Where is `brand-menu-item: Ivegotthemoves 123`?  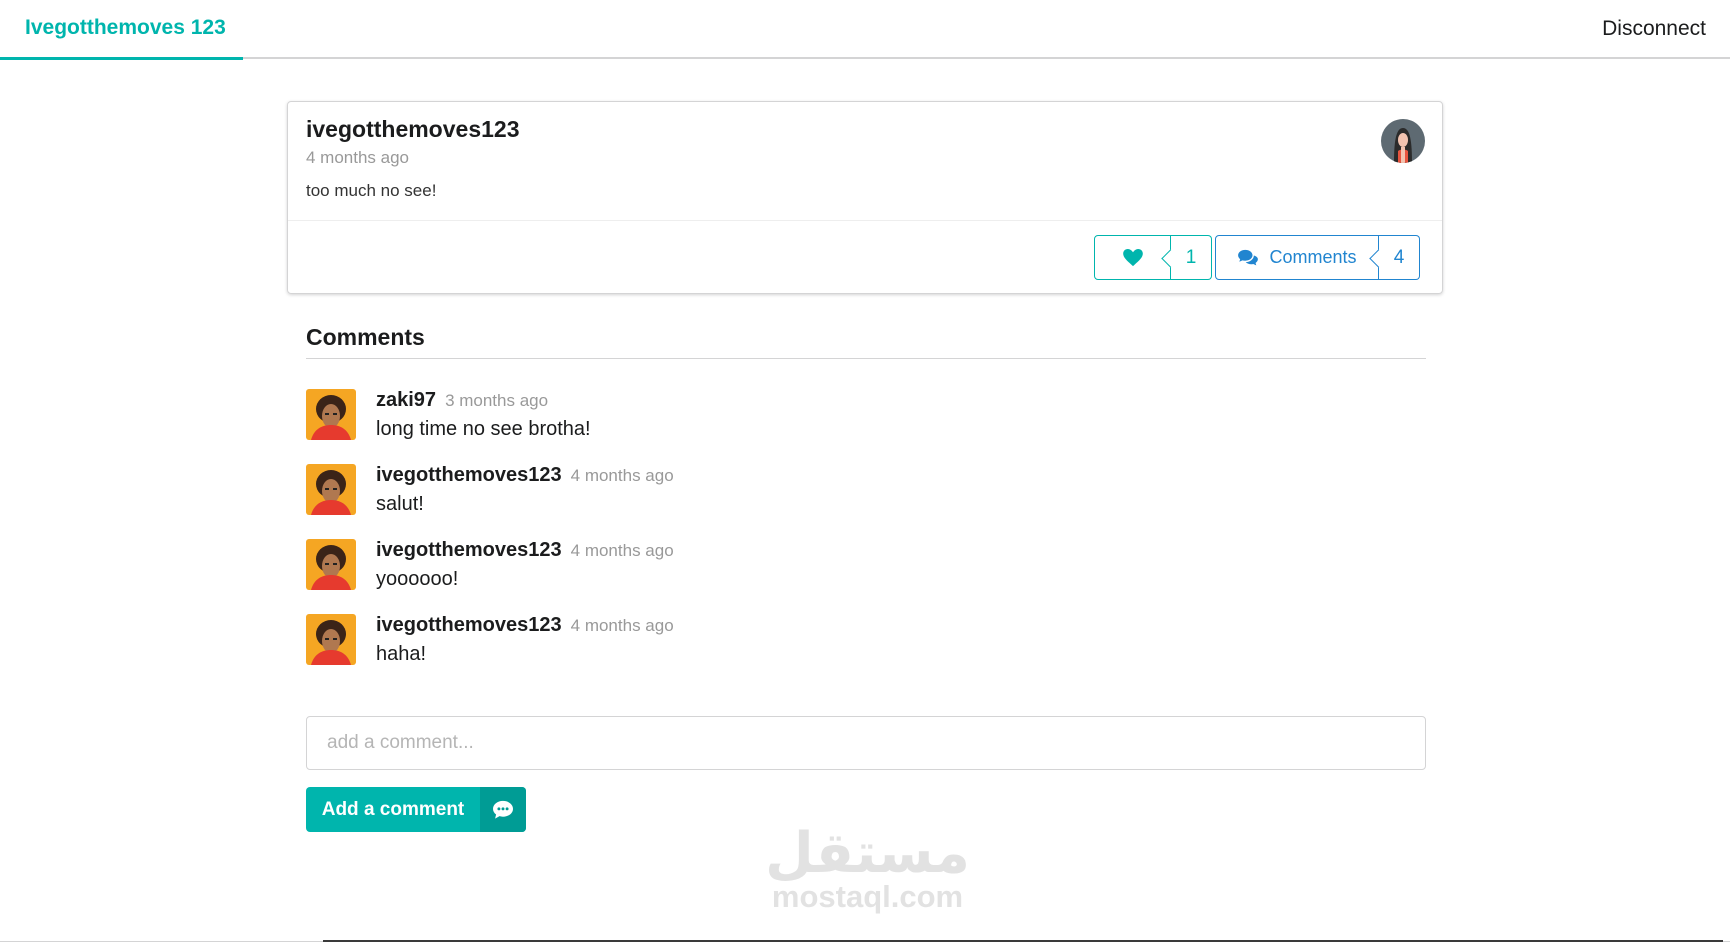
brand-menu-item: Ivegotthemoves 123 is located at coordinates (121, 30).